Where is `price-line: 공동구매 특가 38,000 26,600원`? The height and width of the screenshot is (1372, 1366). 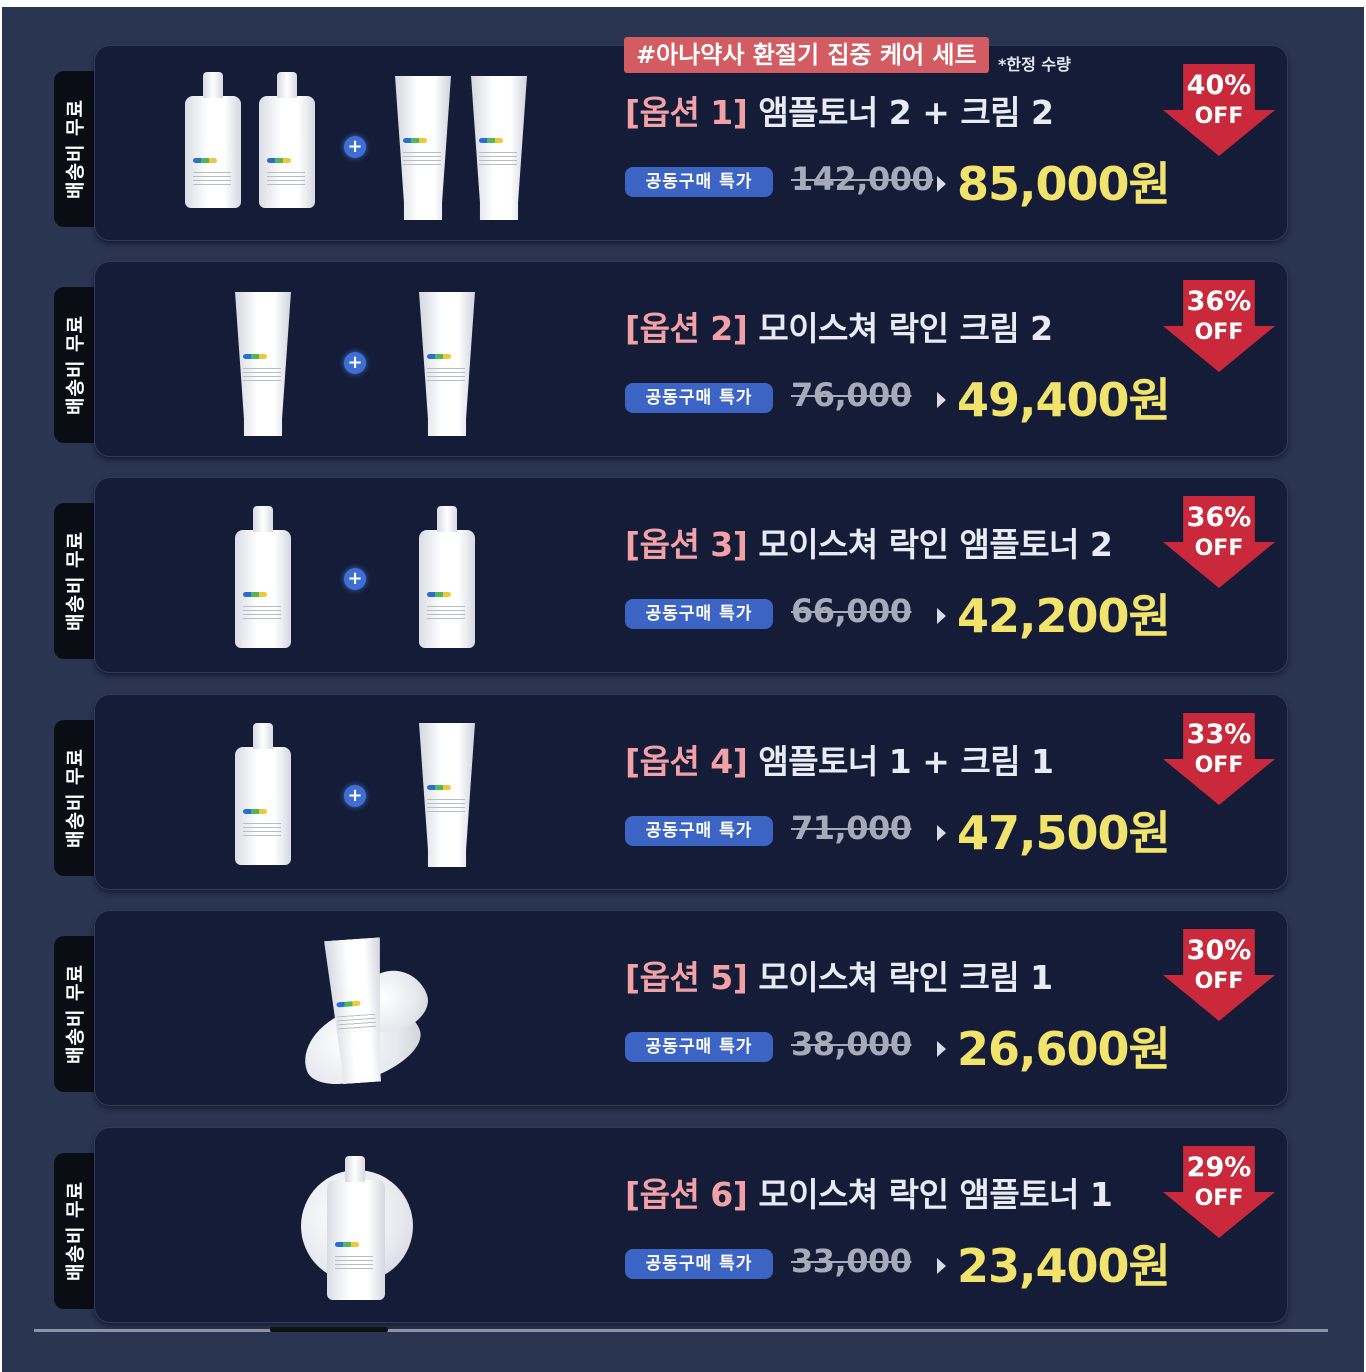 price-line: 공동구매 특가 38,000 26,600원 is located at coordinates (898, 1047).